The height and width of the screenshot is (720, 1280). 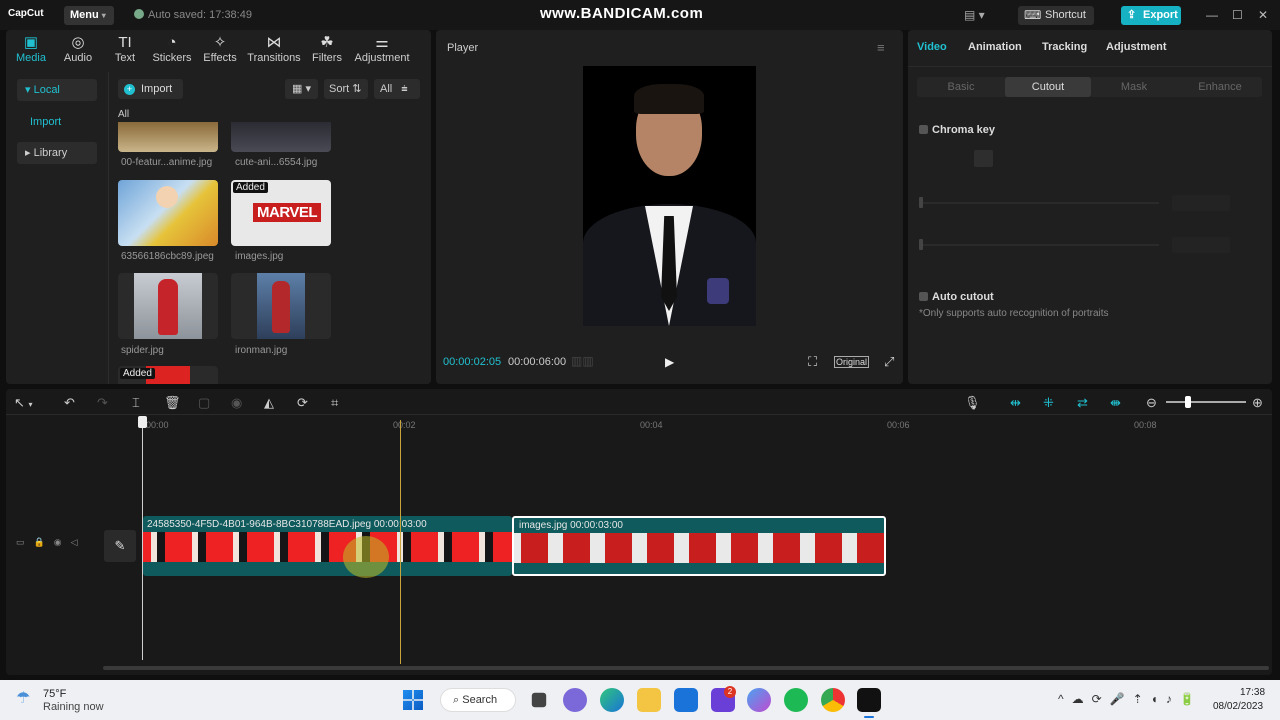 What do you see at coordinates (54, 694) in the screenshot?
I see `weather-temp: 75°F` at bounding box center [54, 694].